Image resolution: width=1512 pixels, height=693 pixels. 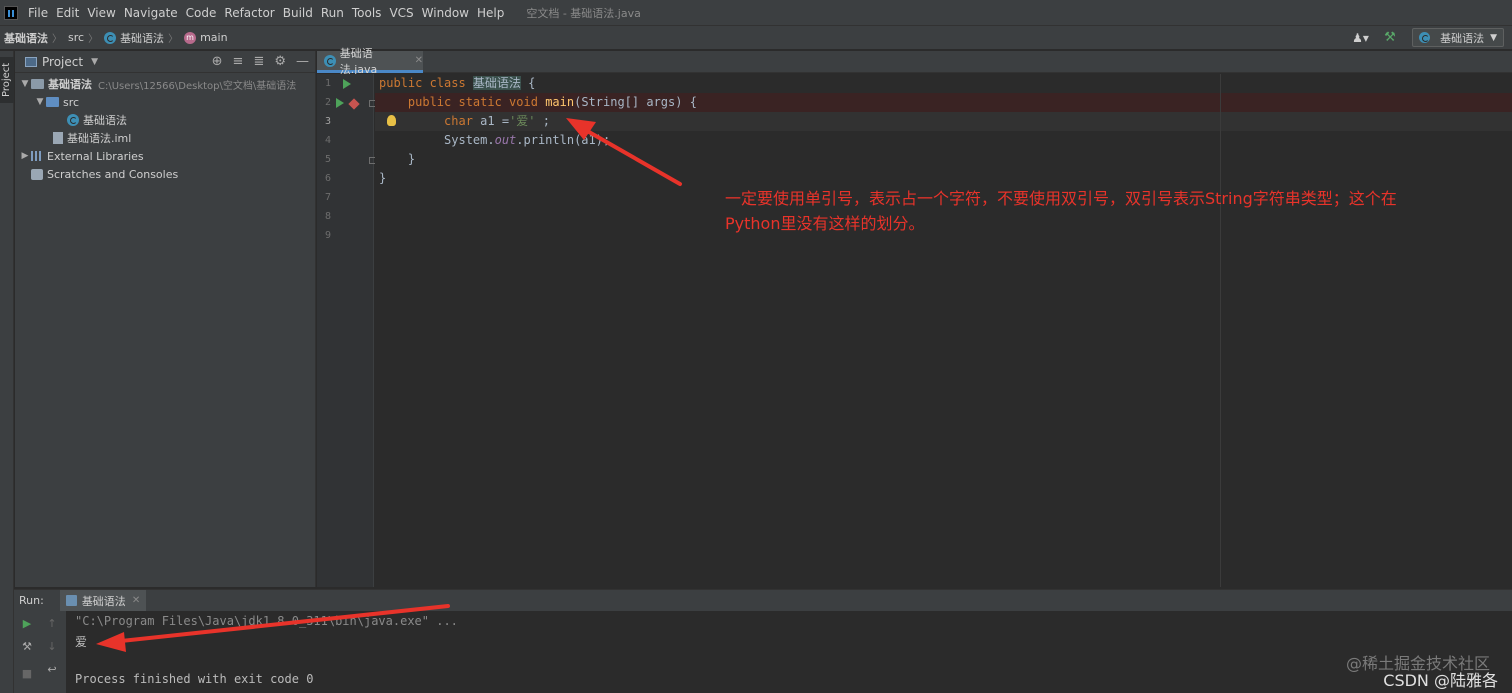 I want to click on console-finished-line: Process finished with exit code 0, so click(x=194, y=679).